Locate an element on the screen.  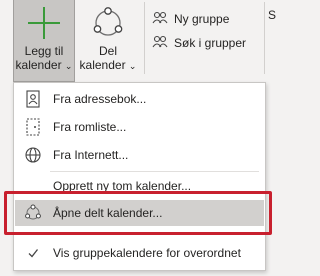
plus-icon is located at coordinates (44, 23).